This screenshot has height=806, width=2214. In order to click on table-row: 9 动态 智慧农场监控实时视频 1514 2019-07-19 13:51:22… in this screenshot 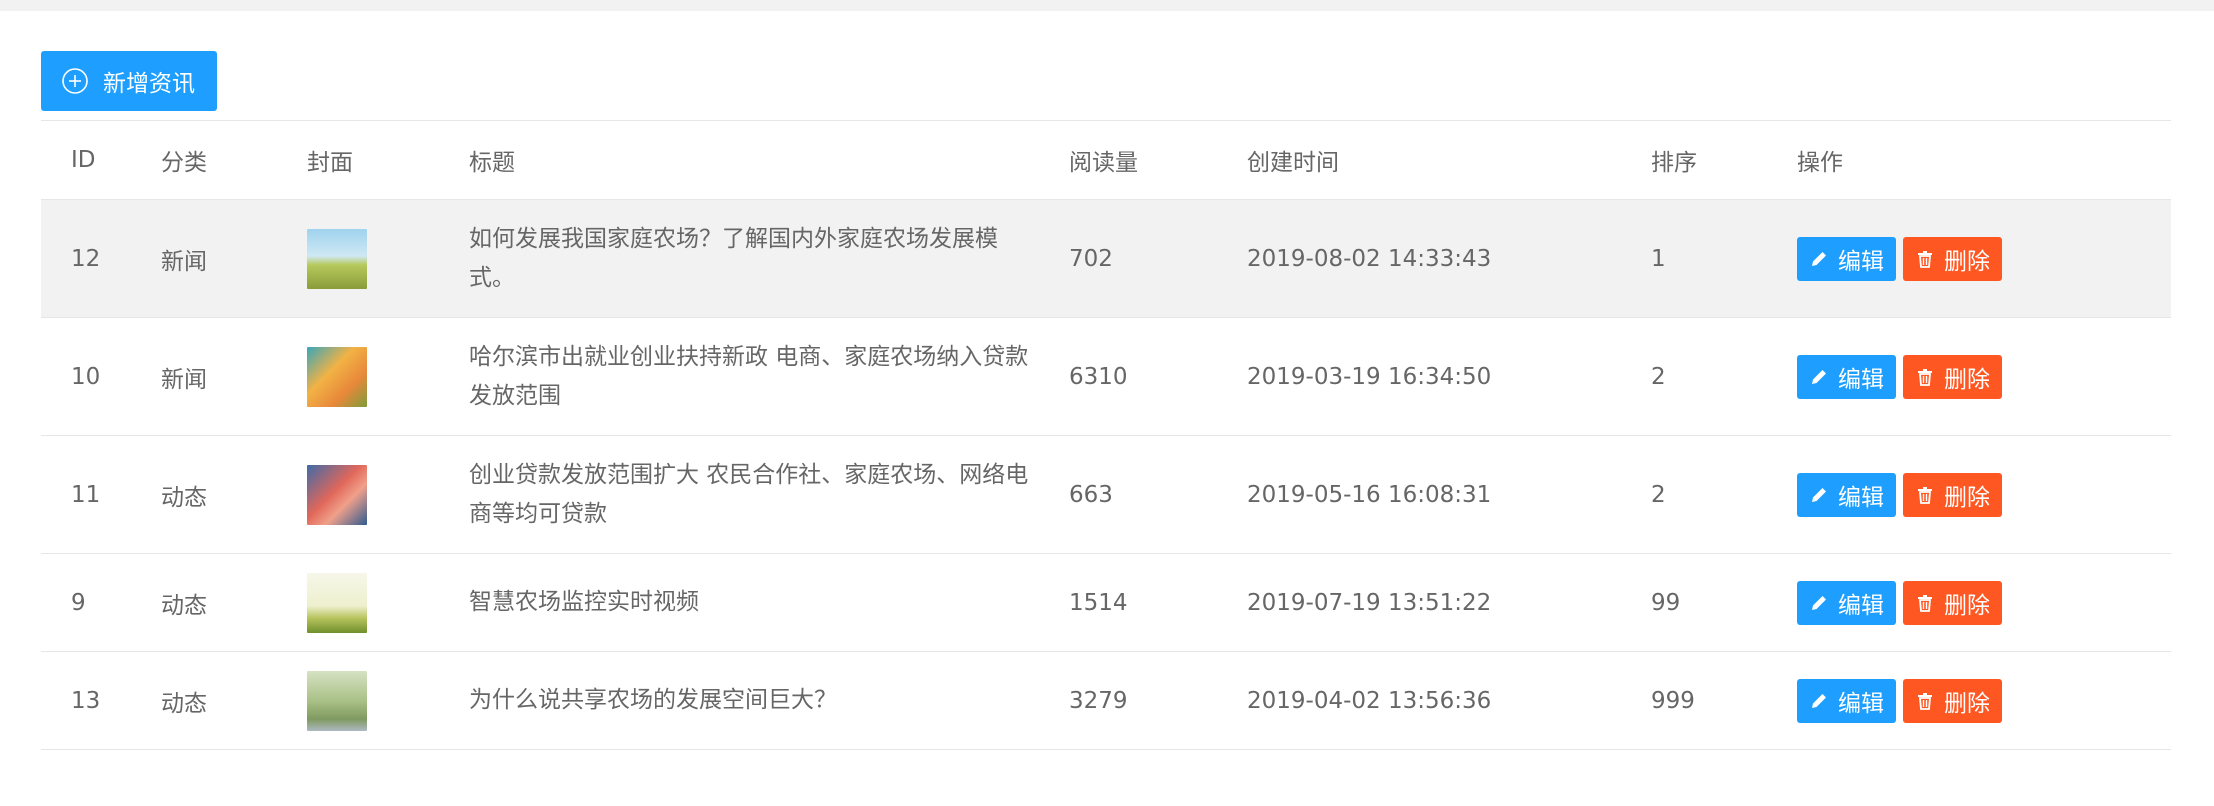, I will do `click(1106, 602)`.